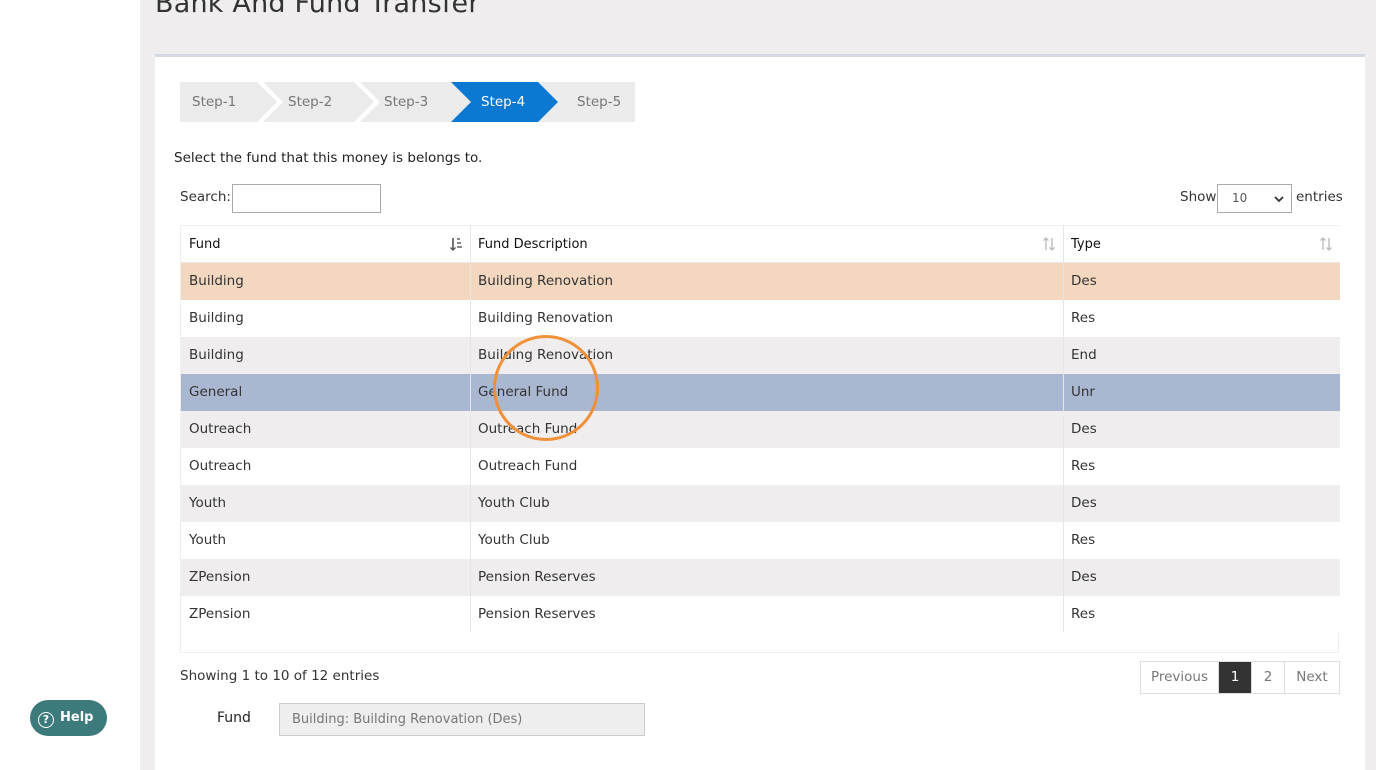 The image size is (1376, 770). Describe the element at coordinates (760, 281) in the screenshot. I see `table-row: Building Building Renovation Des` at that location.